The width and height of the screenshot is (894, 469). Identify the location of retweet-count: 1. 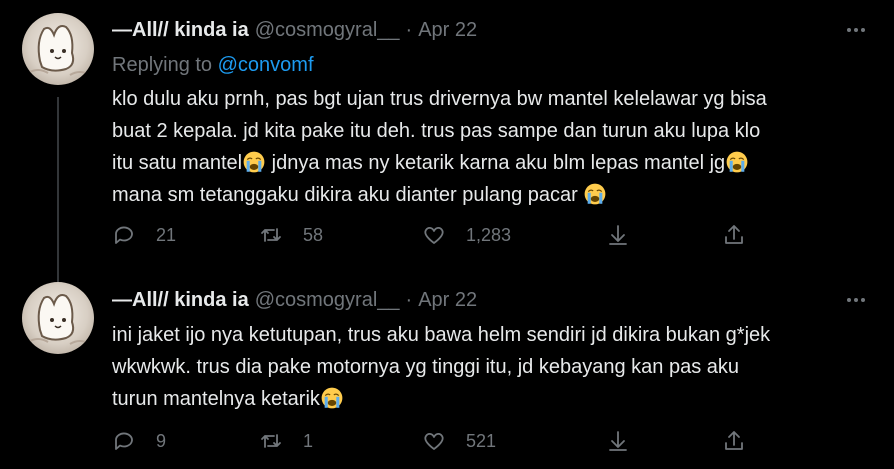
(308, 440).